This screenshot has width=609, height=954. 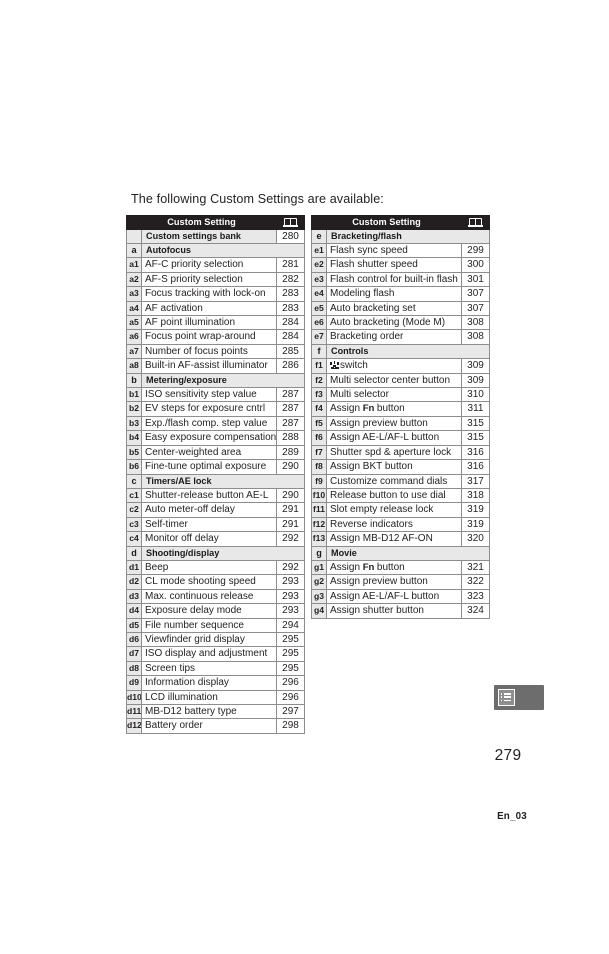 I want to click on table-row: e6 Auto bracketing (Mode M) 308, so click(x=400, y=323).